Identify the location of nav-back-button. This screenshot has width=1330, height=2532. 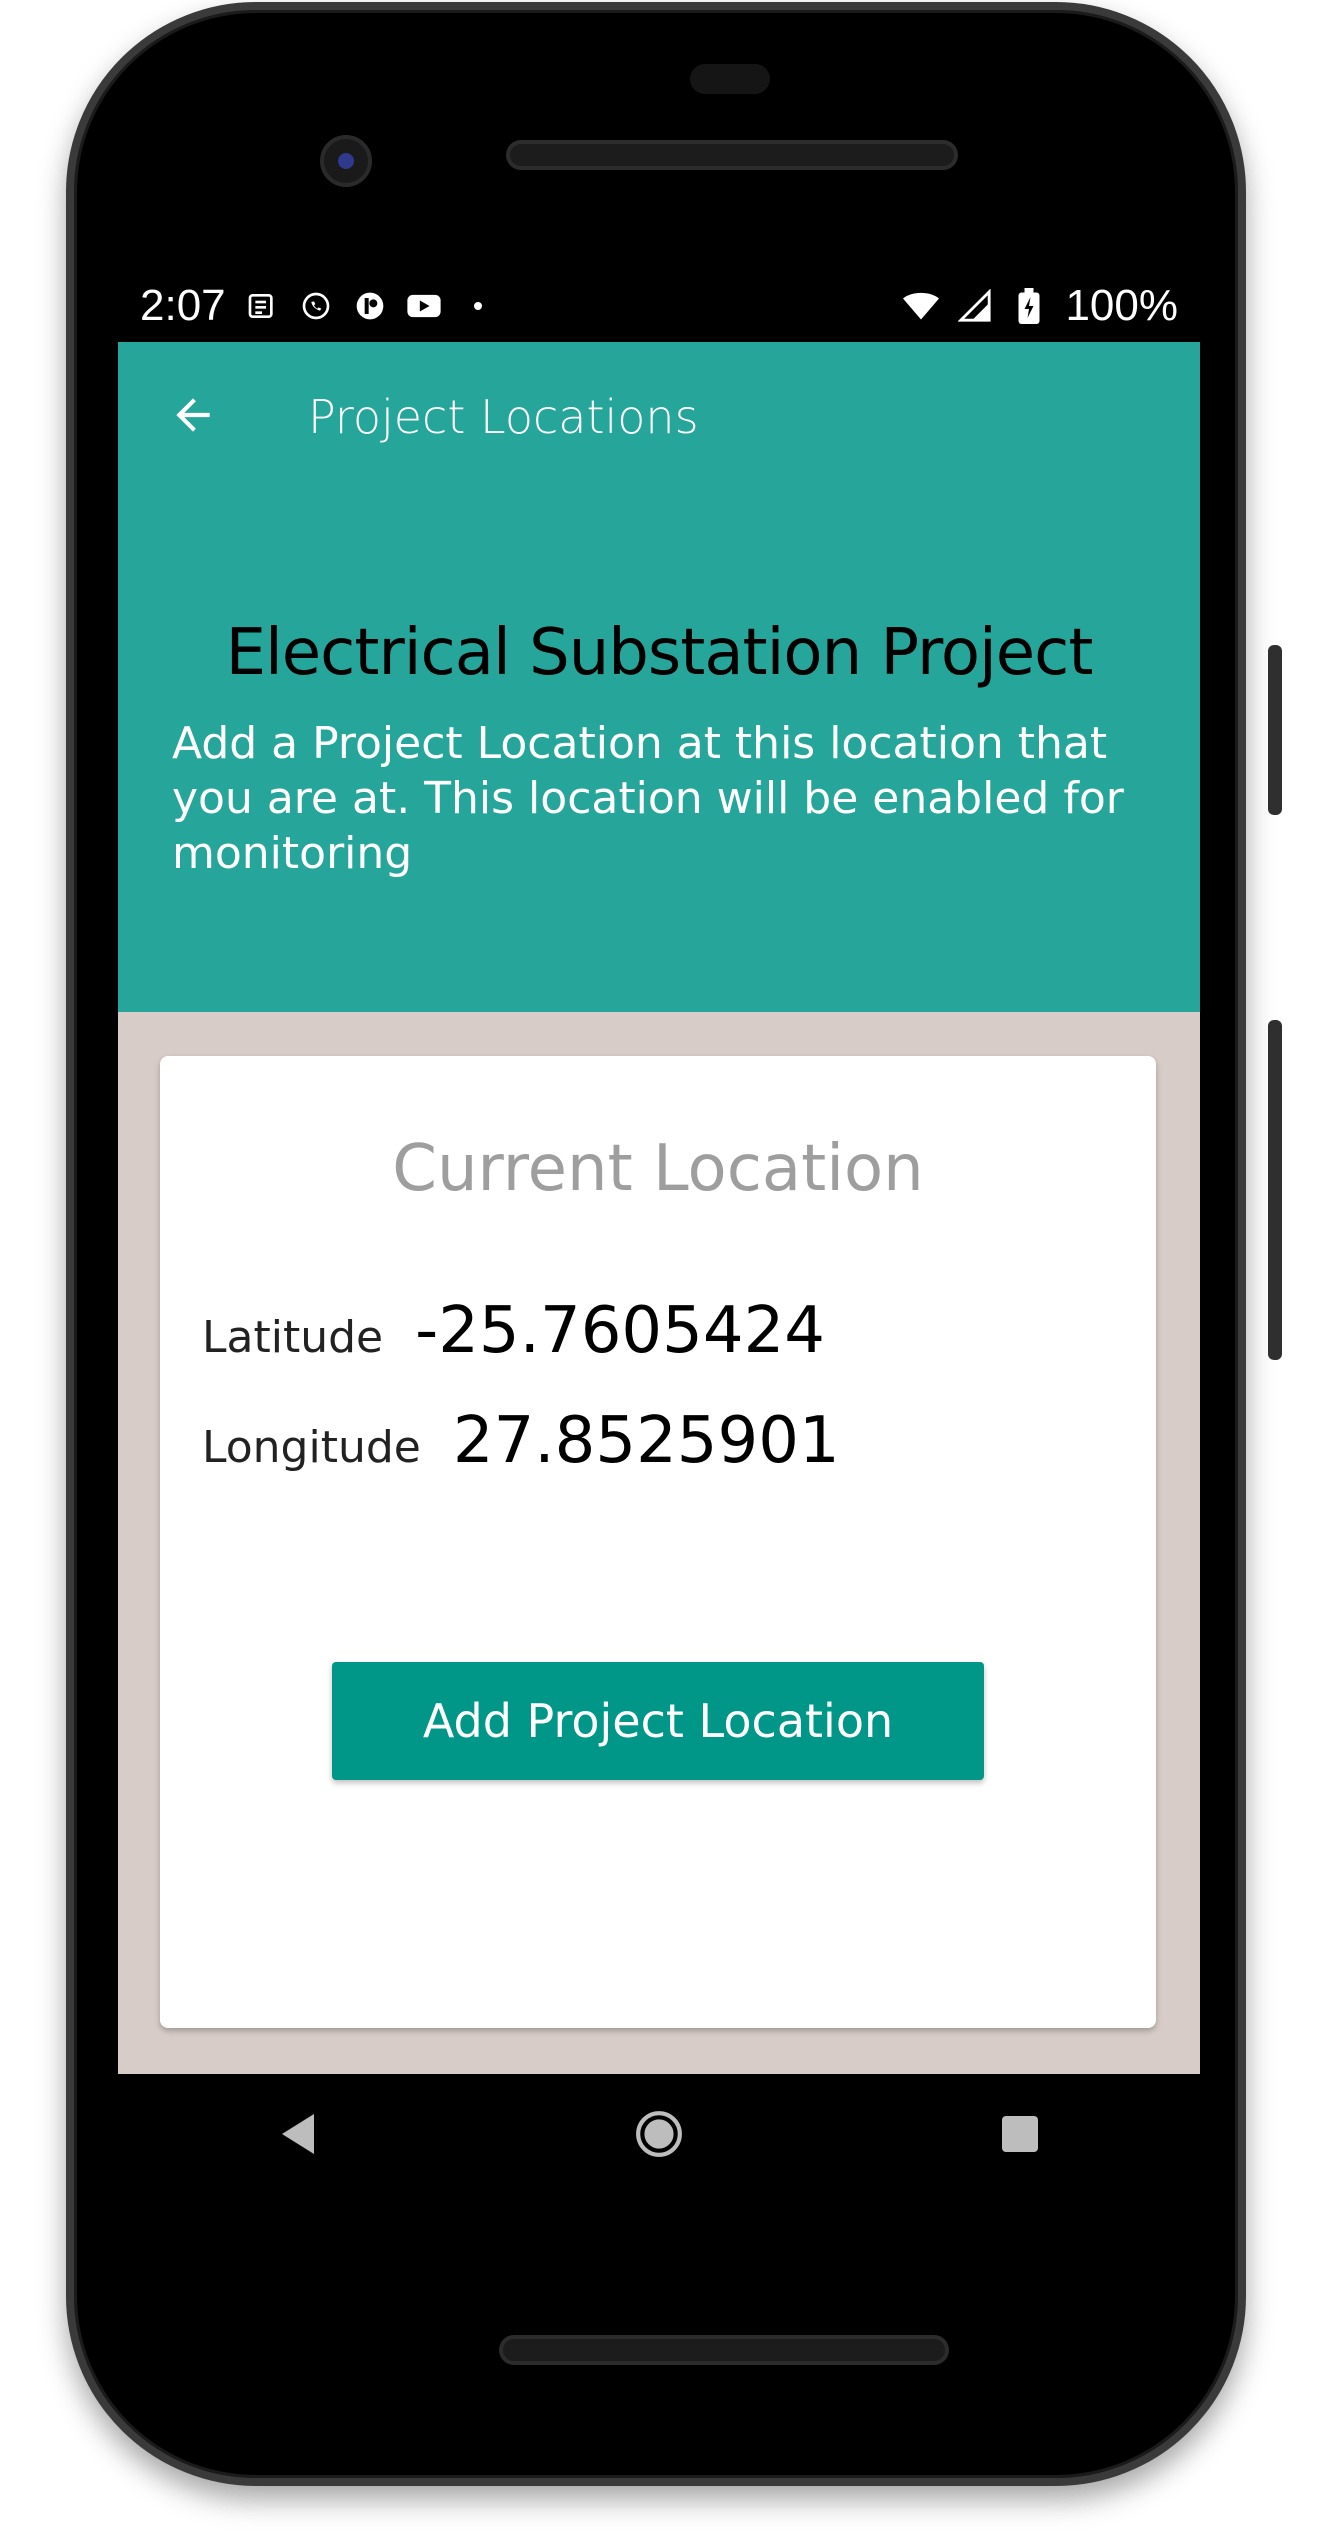
(298, 2136).